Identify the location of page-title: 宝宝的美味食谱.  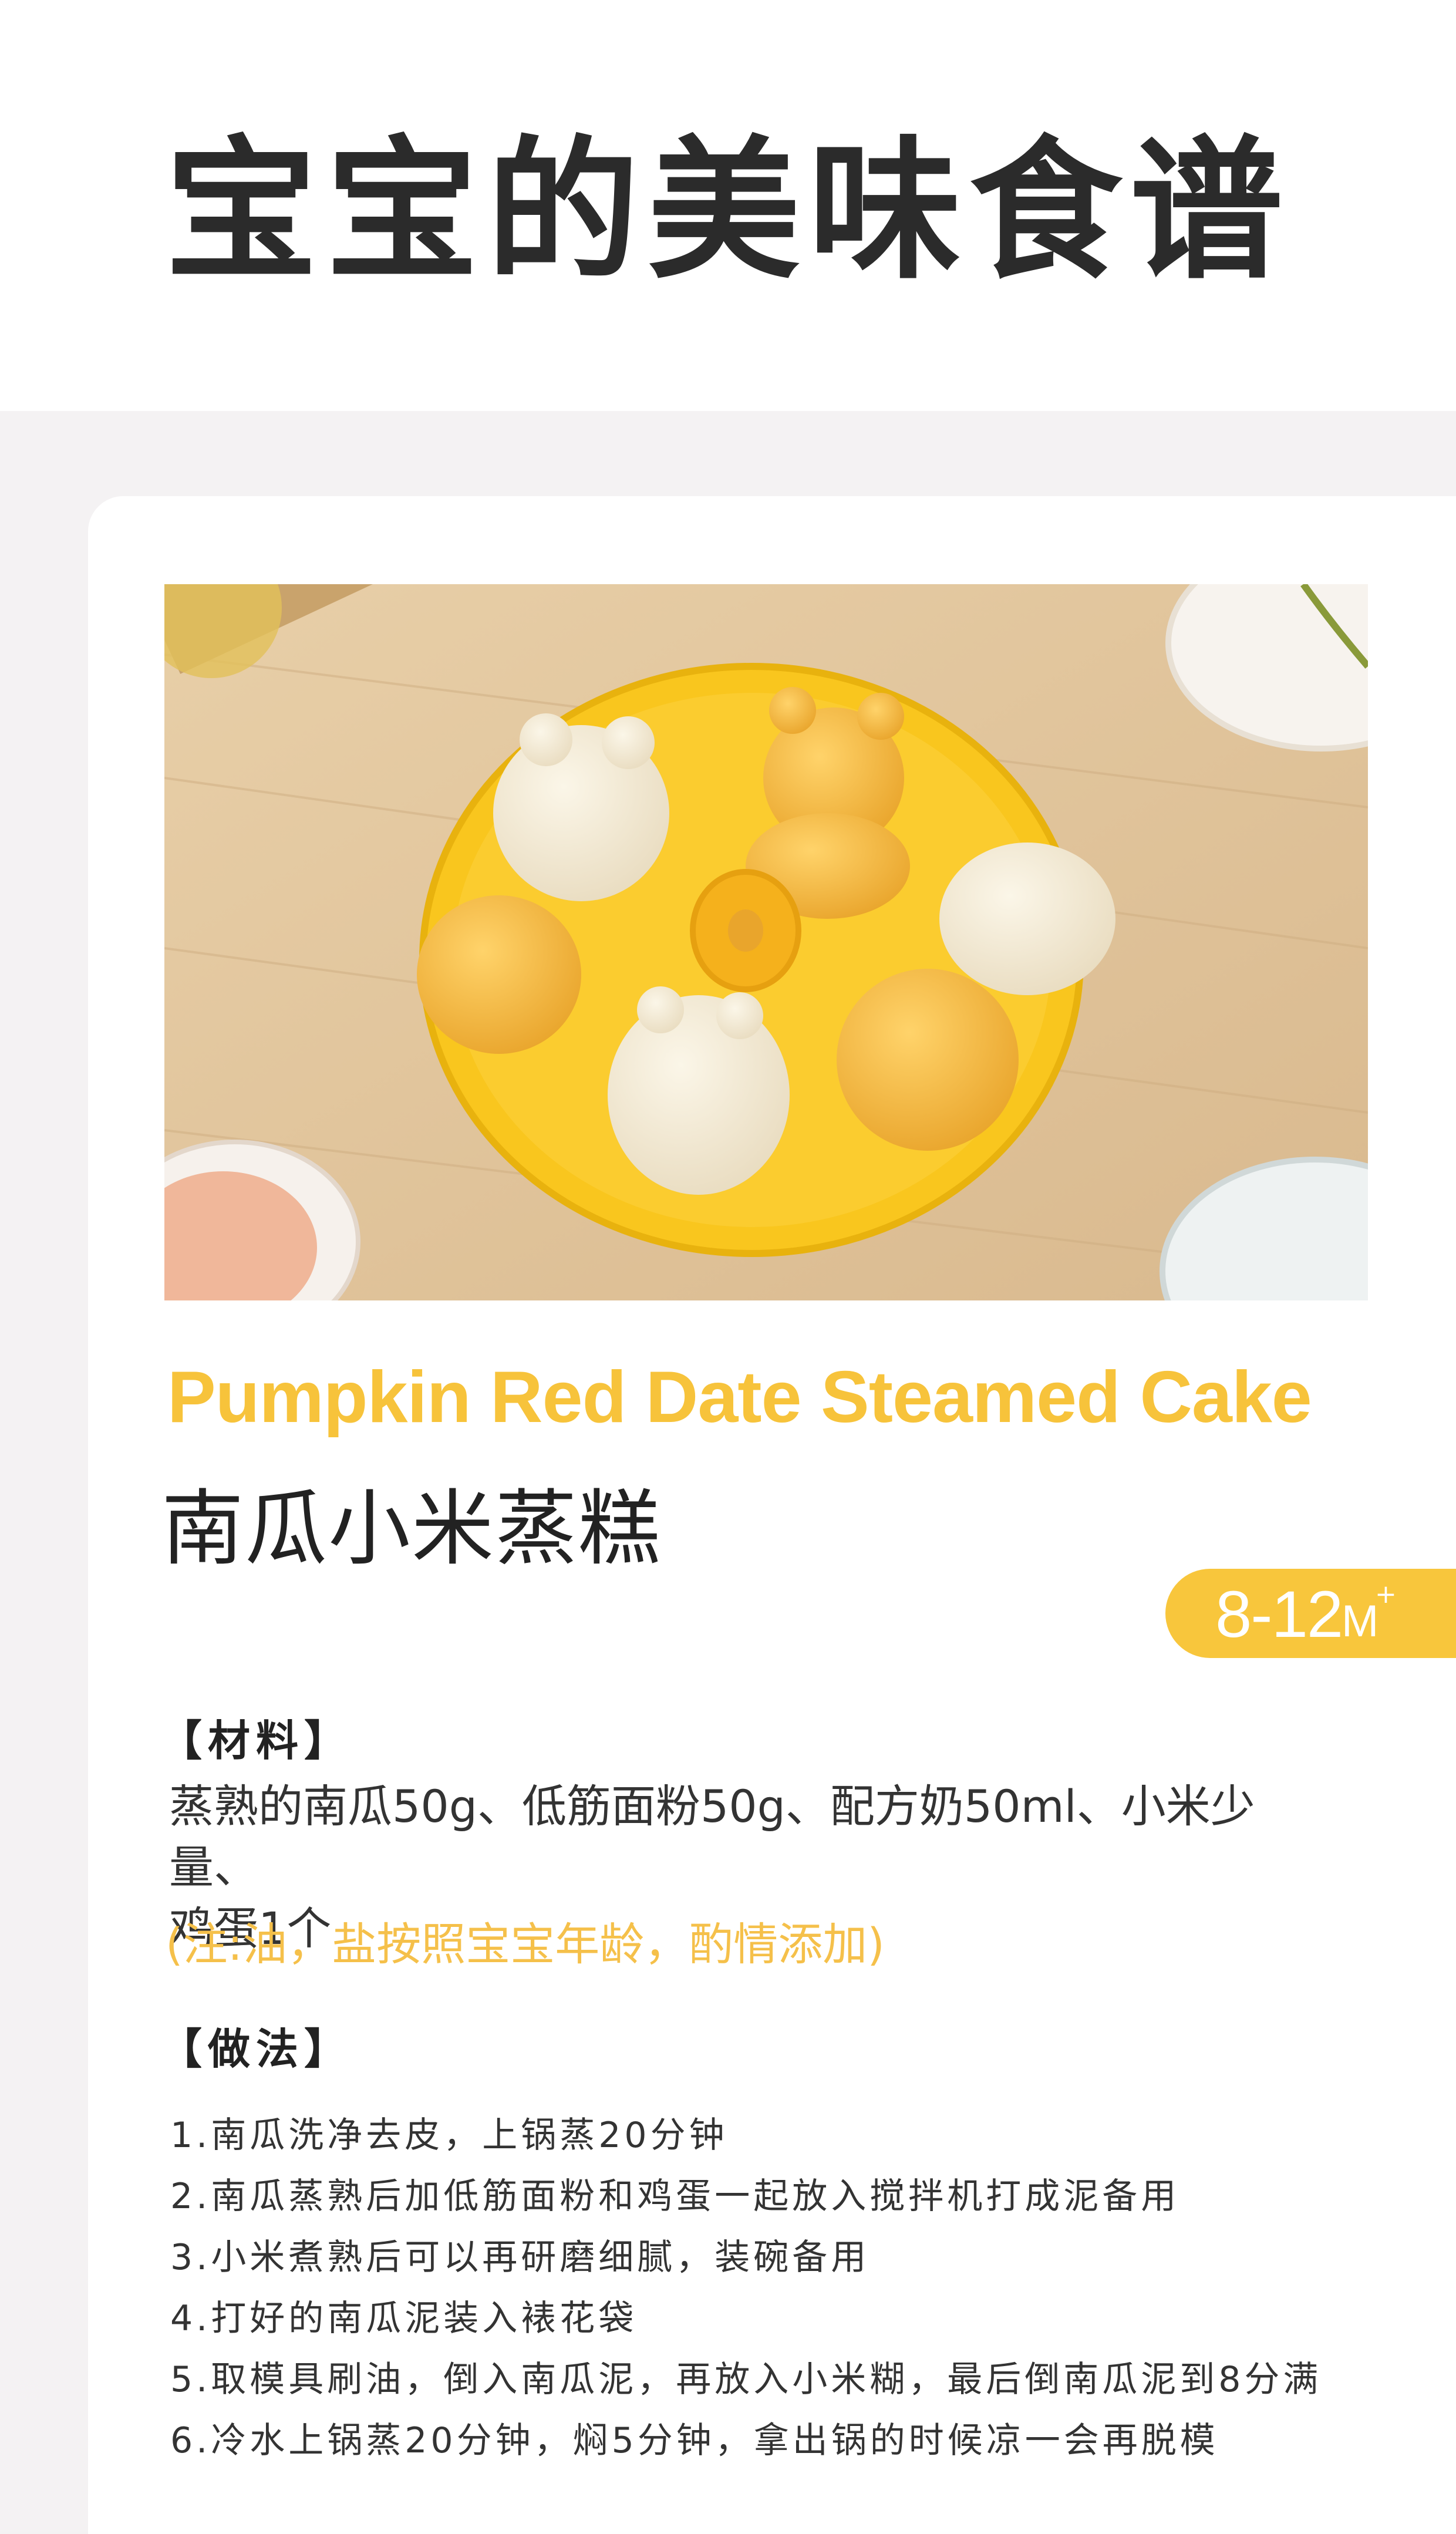
(728, 211).